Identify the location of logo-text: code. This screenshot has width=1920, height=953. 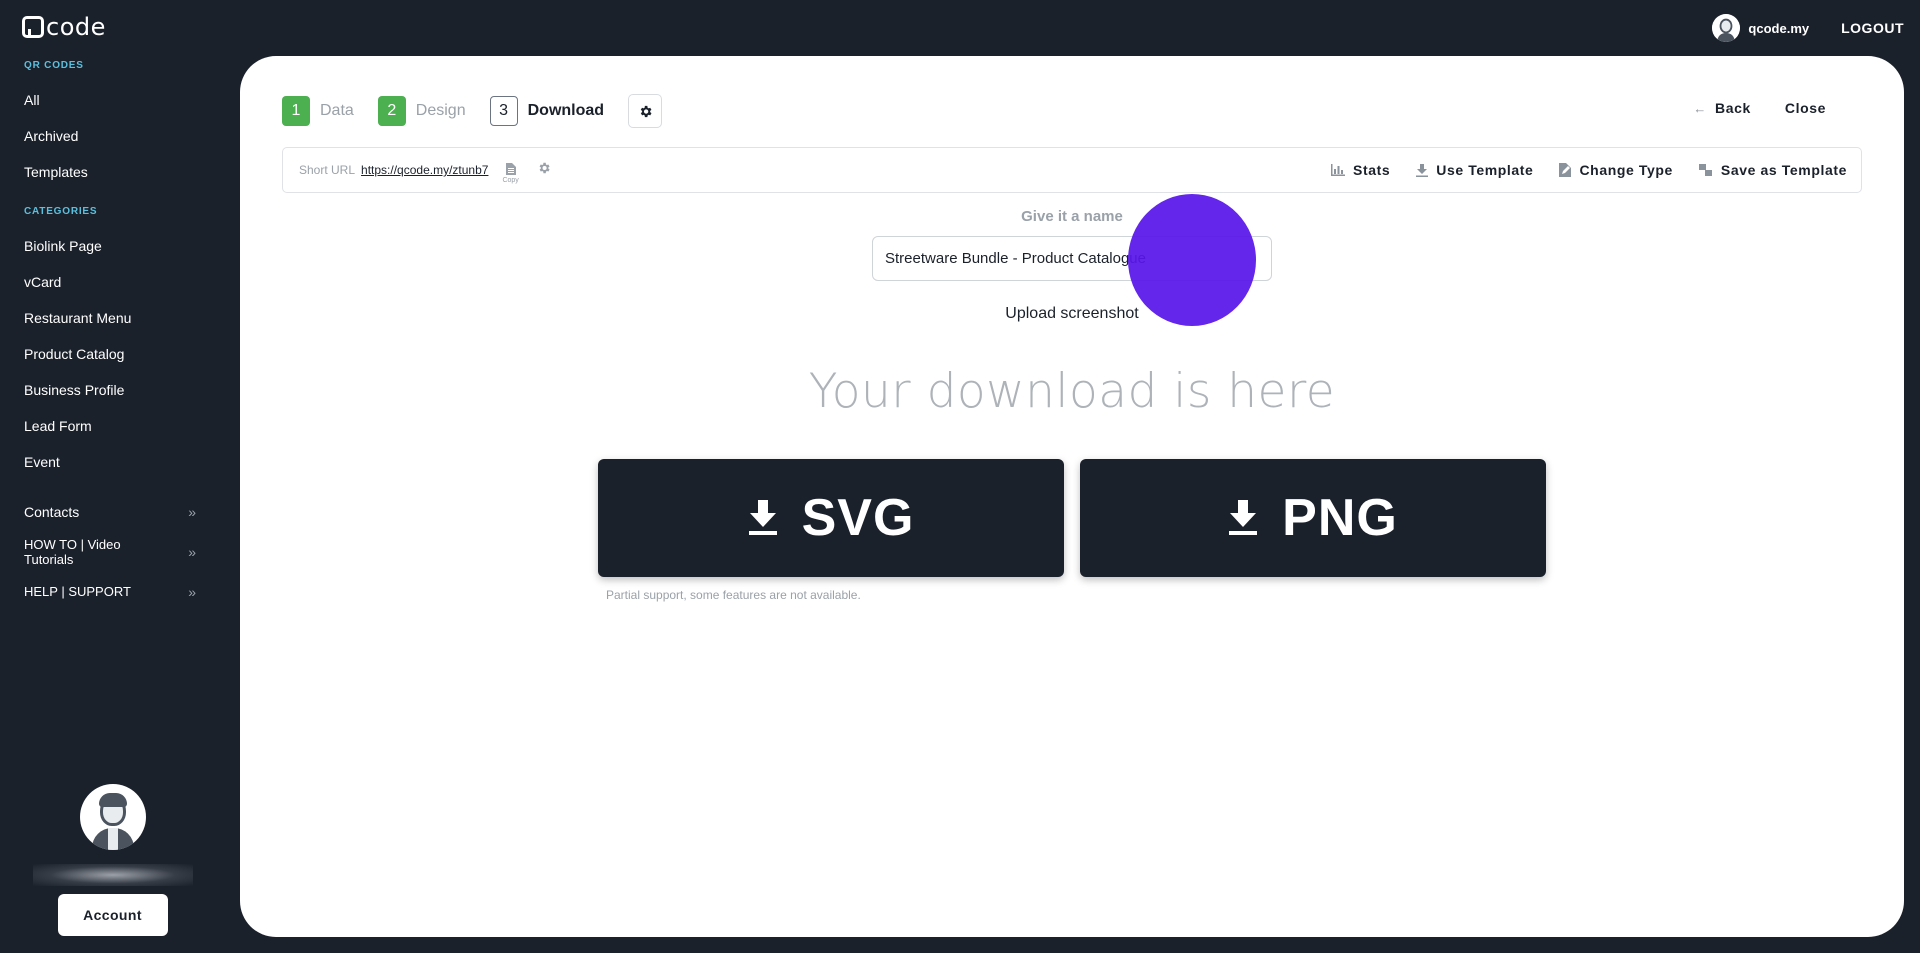
(76, 27).